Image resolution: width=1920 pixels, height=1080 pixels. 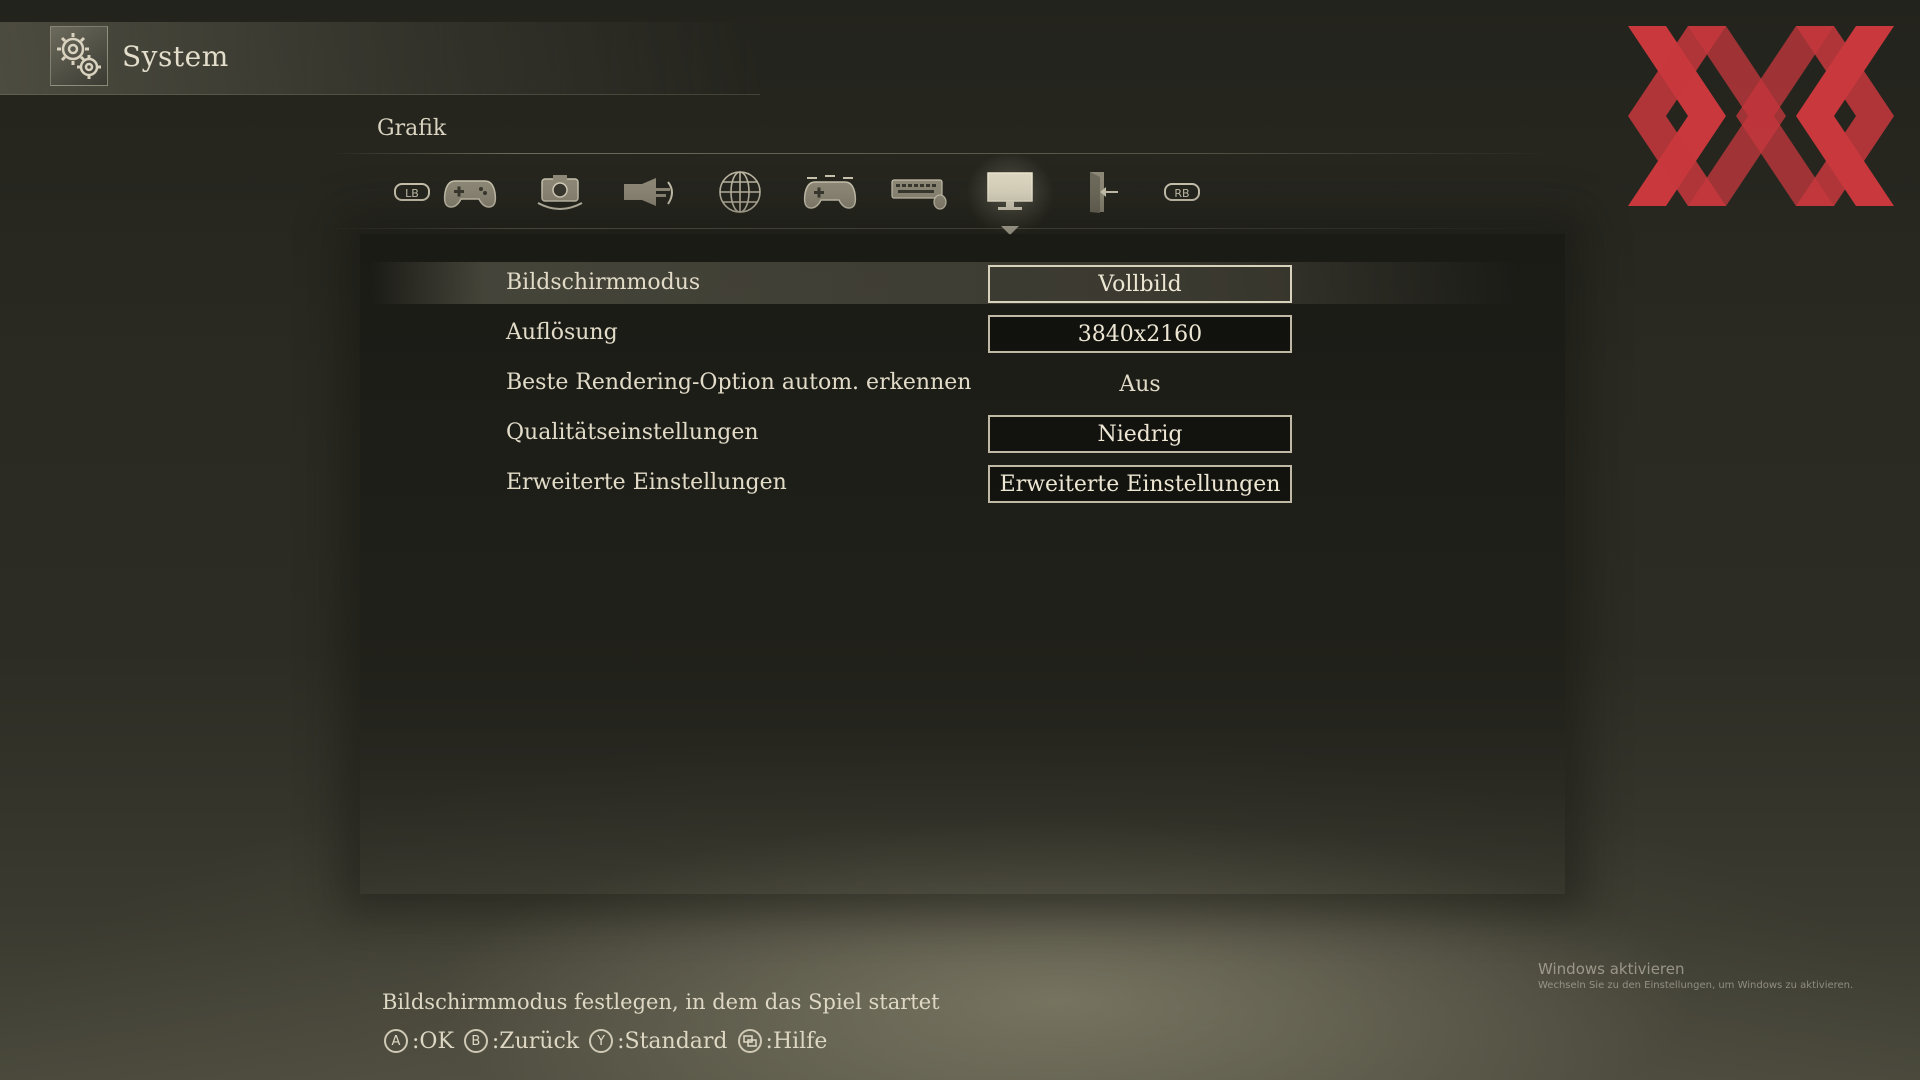 What do you see at coordinates (646, 482) in the screenshot?
I see `setting-label: Erweiterte Einstellungen` at bounding box center [646, 482].